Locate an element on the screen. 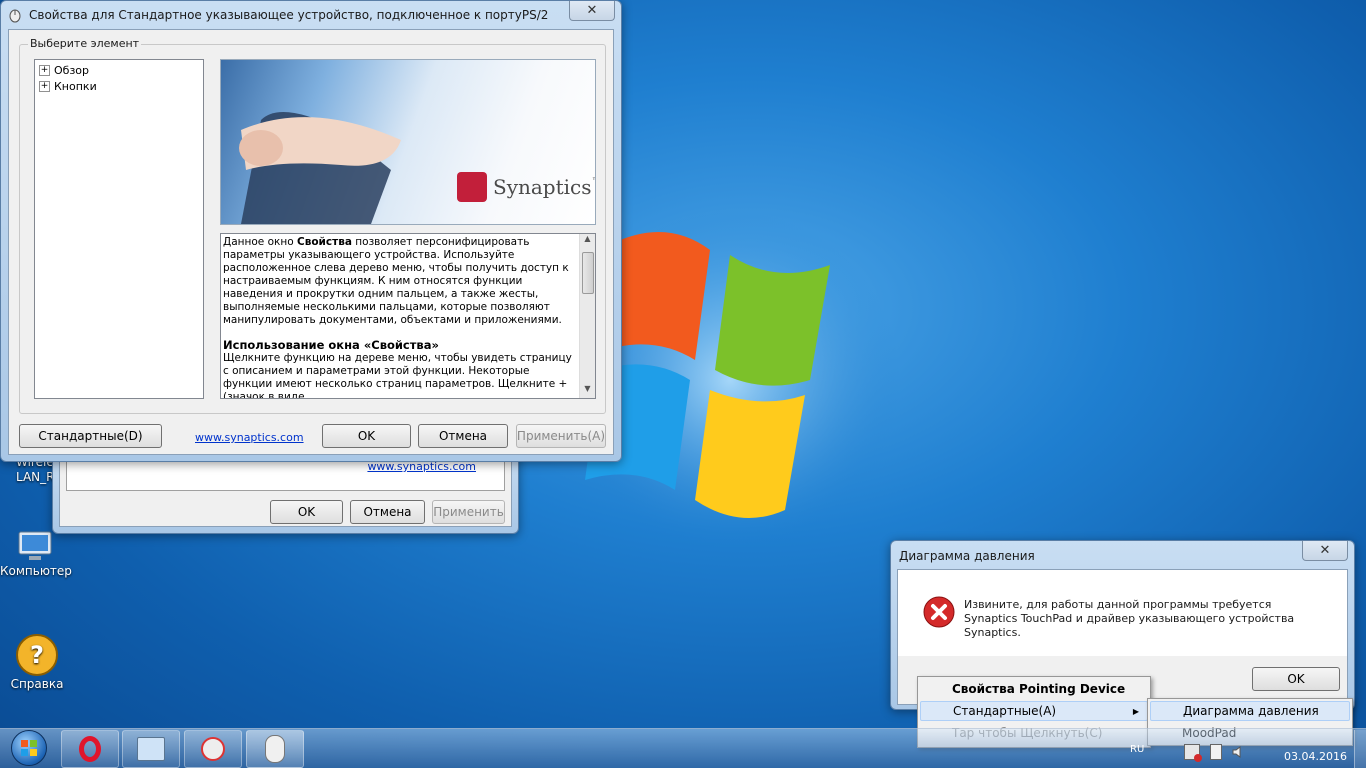  taskbar-opera is located at coordinates (90, 749).